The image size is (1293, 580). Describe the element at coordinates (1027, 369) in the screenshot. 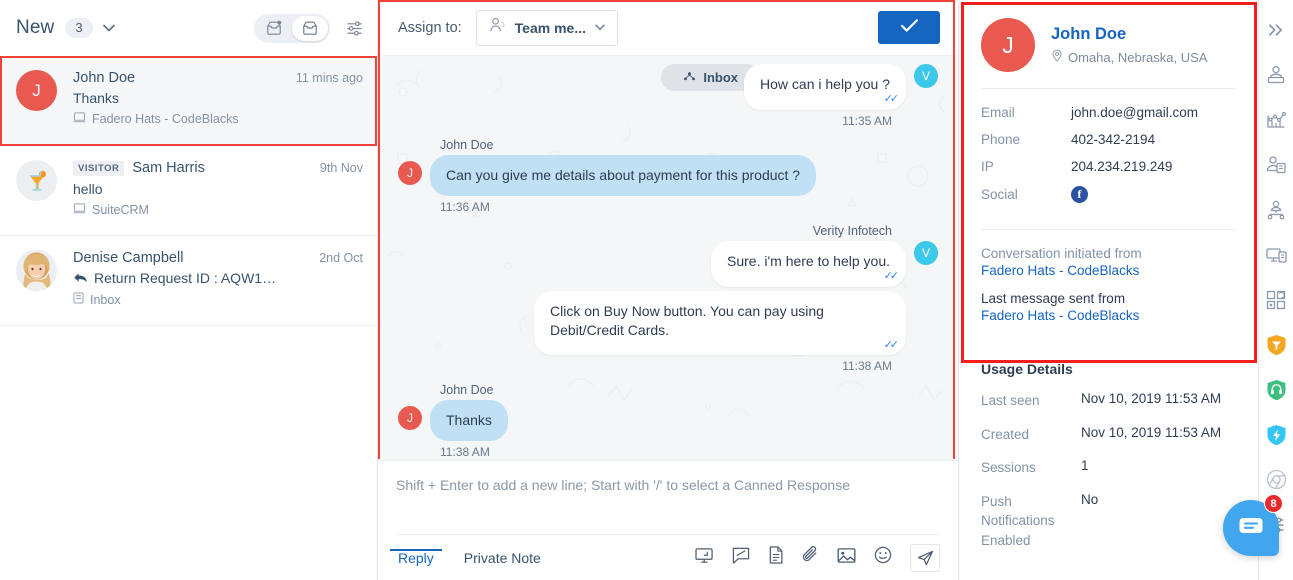

I see `usage-details-title: Usage Details` at that location.